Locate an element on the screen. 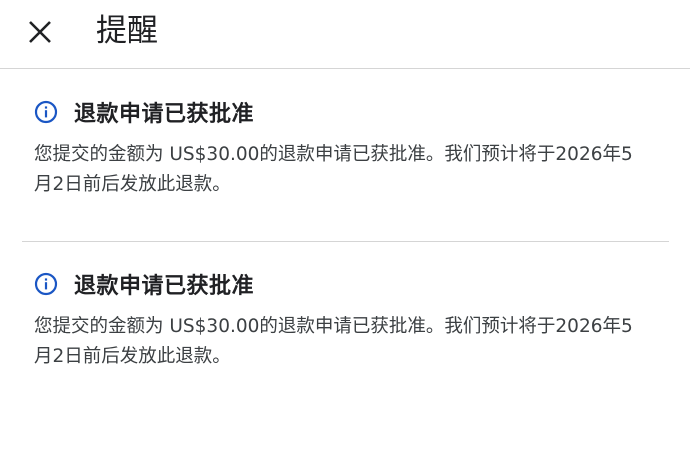  close-button is located at coordinates (40, 32).